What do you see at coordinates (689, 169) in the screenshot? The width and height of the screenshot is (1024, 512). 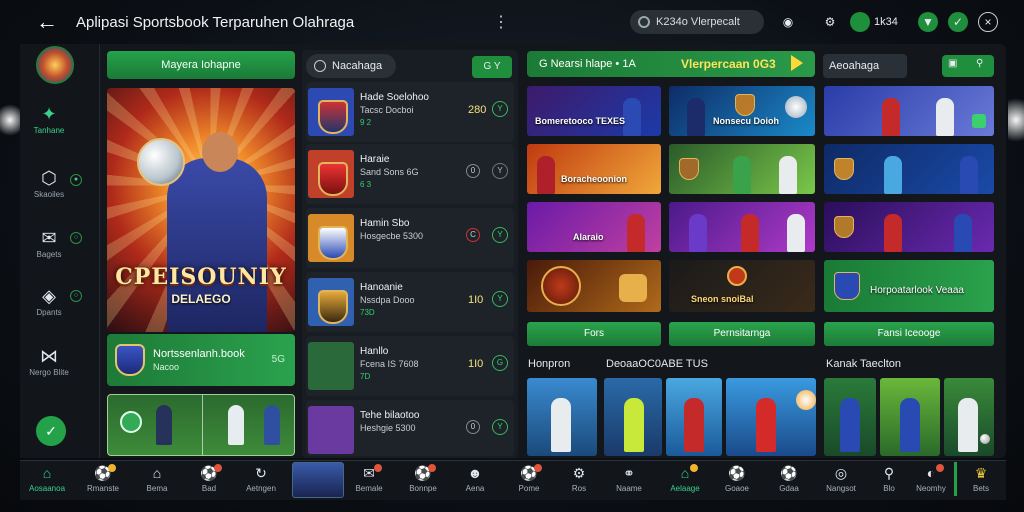 I see `club-crest-icon` at bounding box center [689, 169].